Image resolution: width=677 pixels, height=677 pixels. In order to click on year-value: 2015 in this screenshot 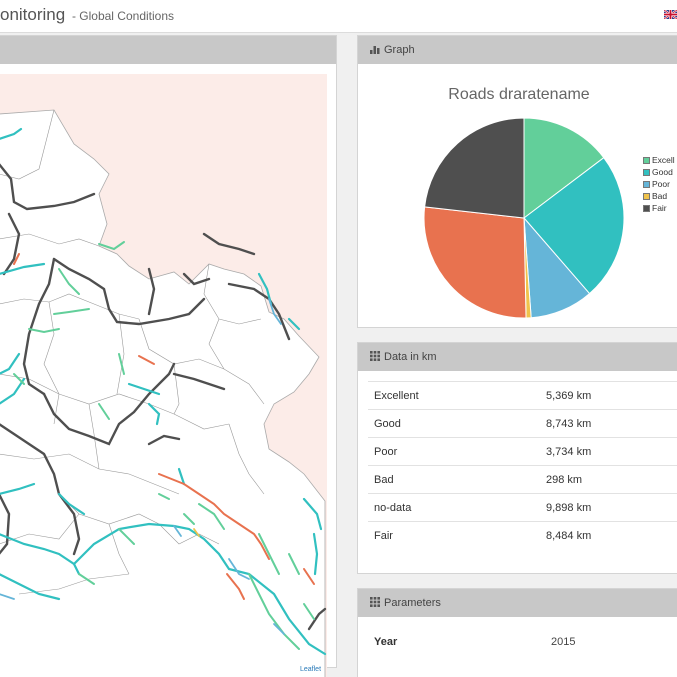, I will do `click(563, 642)`.